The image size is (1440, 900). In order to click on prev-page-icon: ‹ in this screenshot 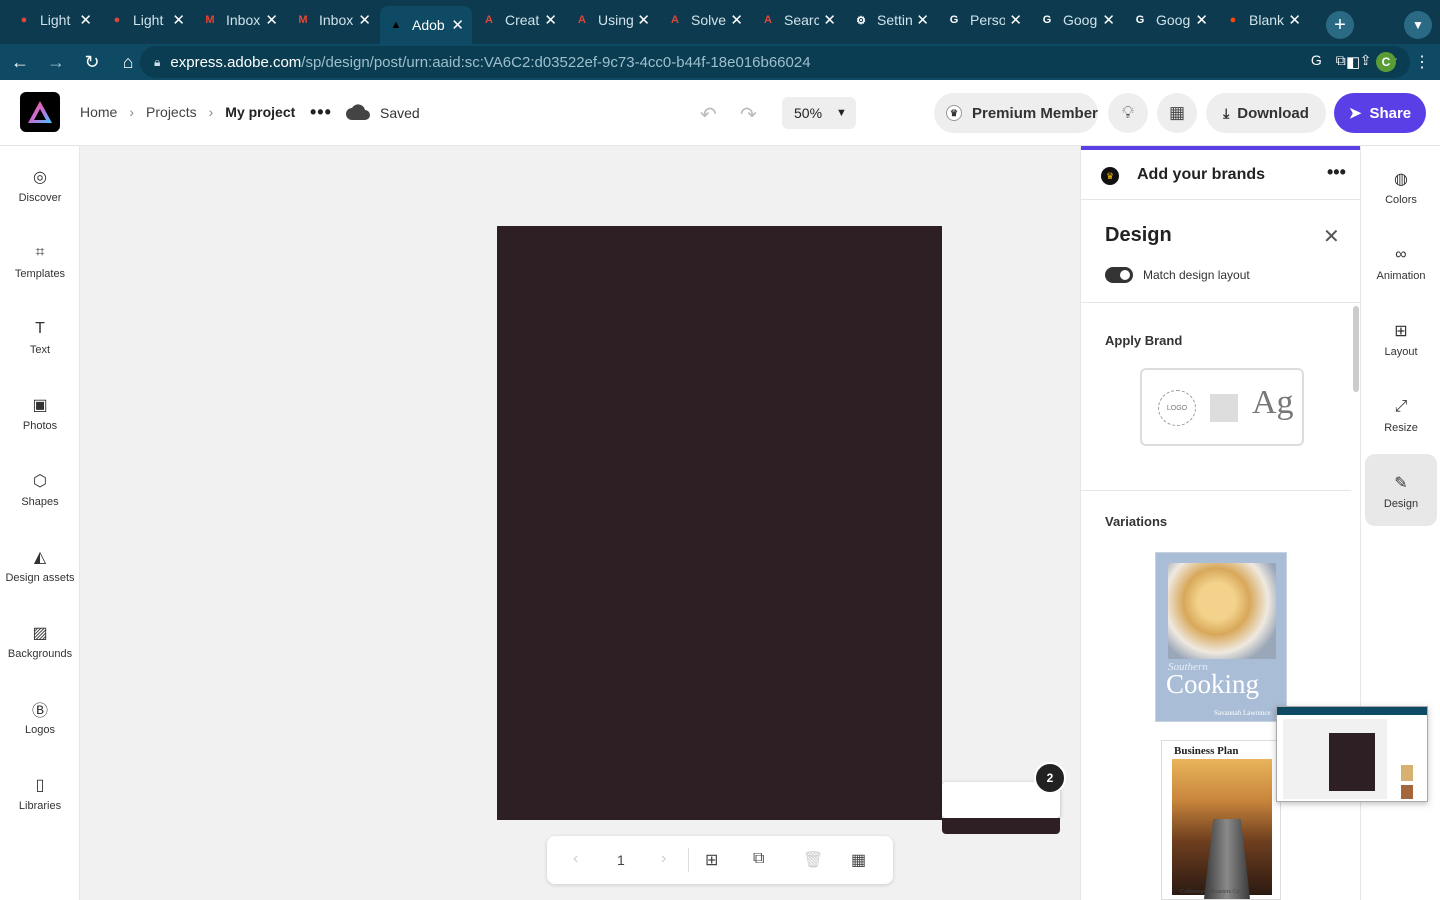, I will do `click(575, 859)`.